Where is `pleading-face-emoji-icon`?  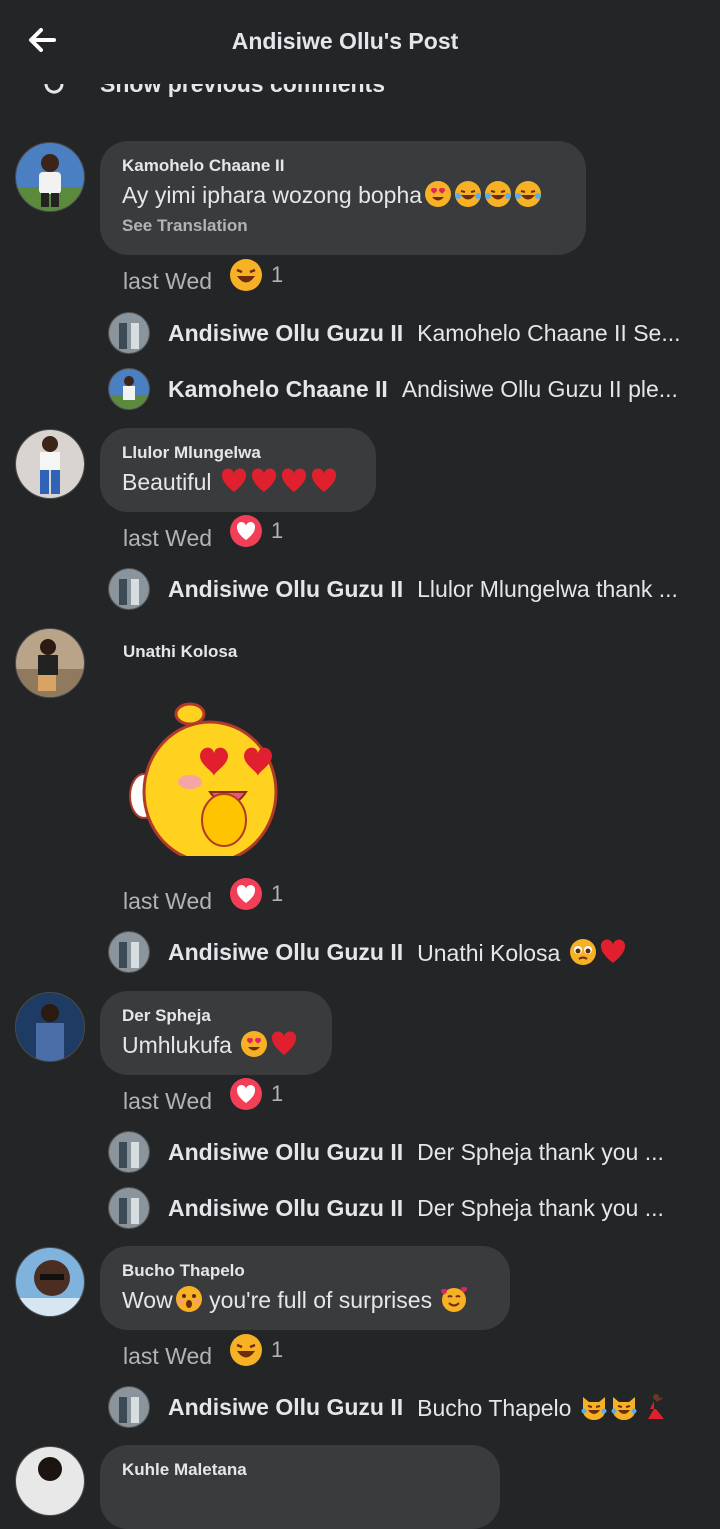
pleading-face-emoji-icon is located at coordinates (582, 951).